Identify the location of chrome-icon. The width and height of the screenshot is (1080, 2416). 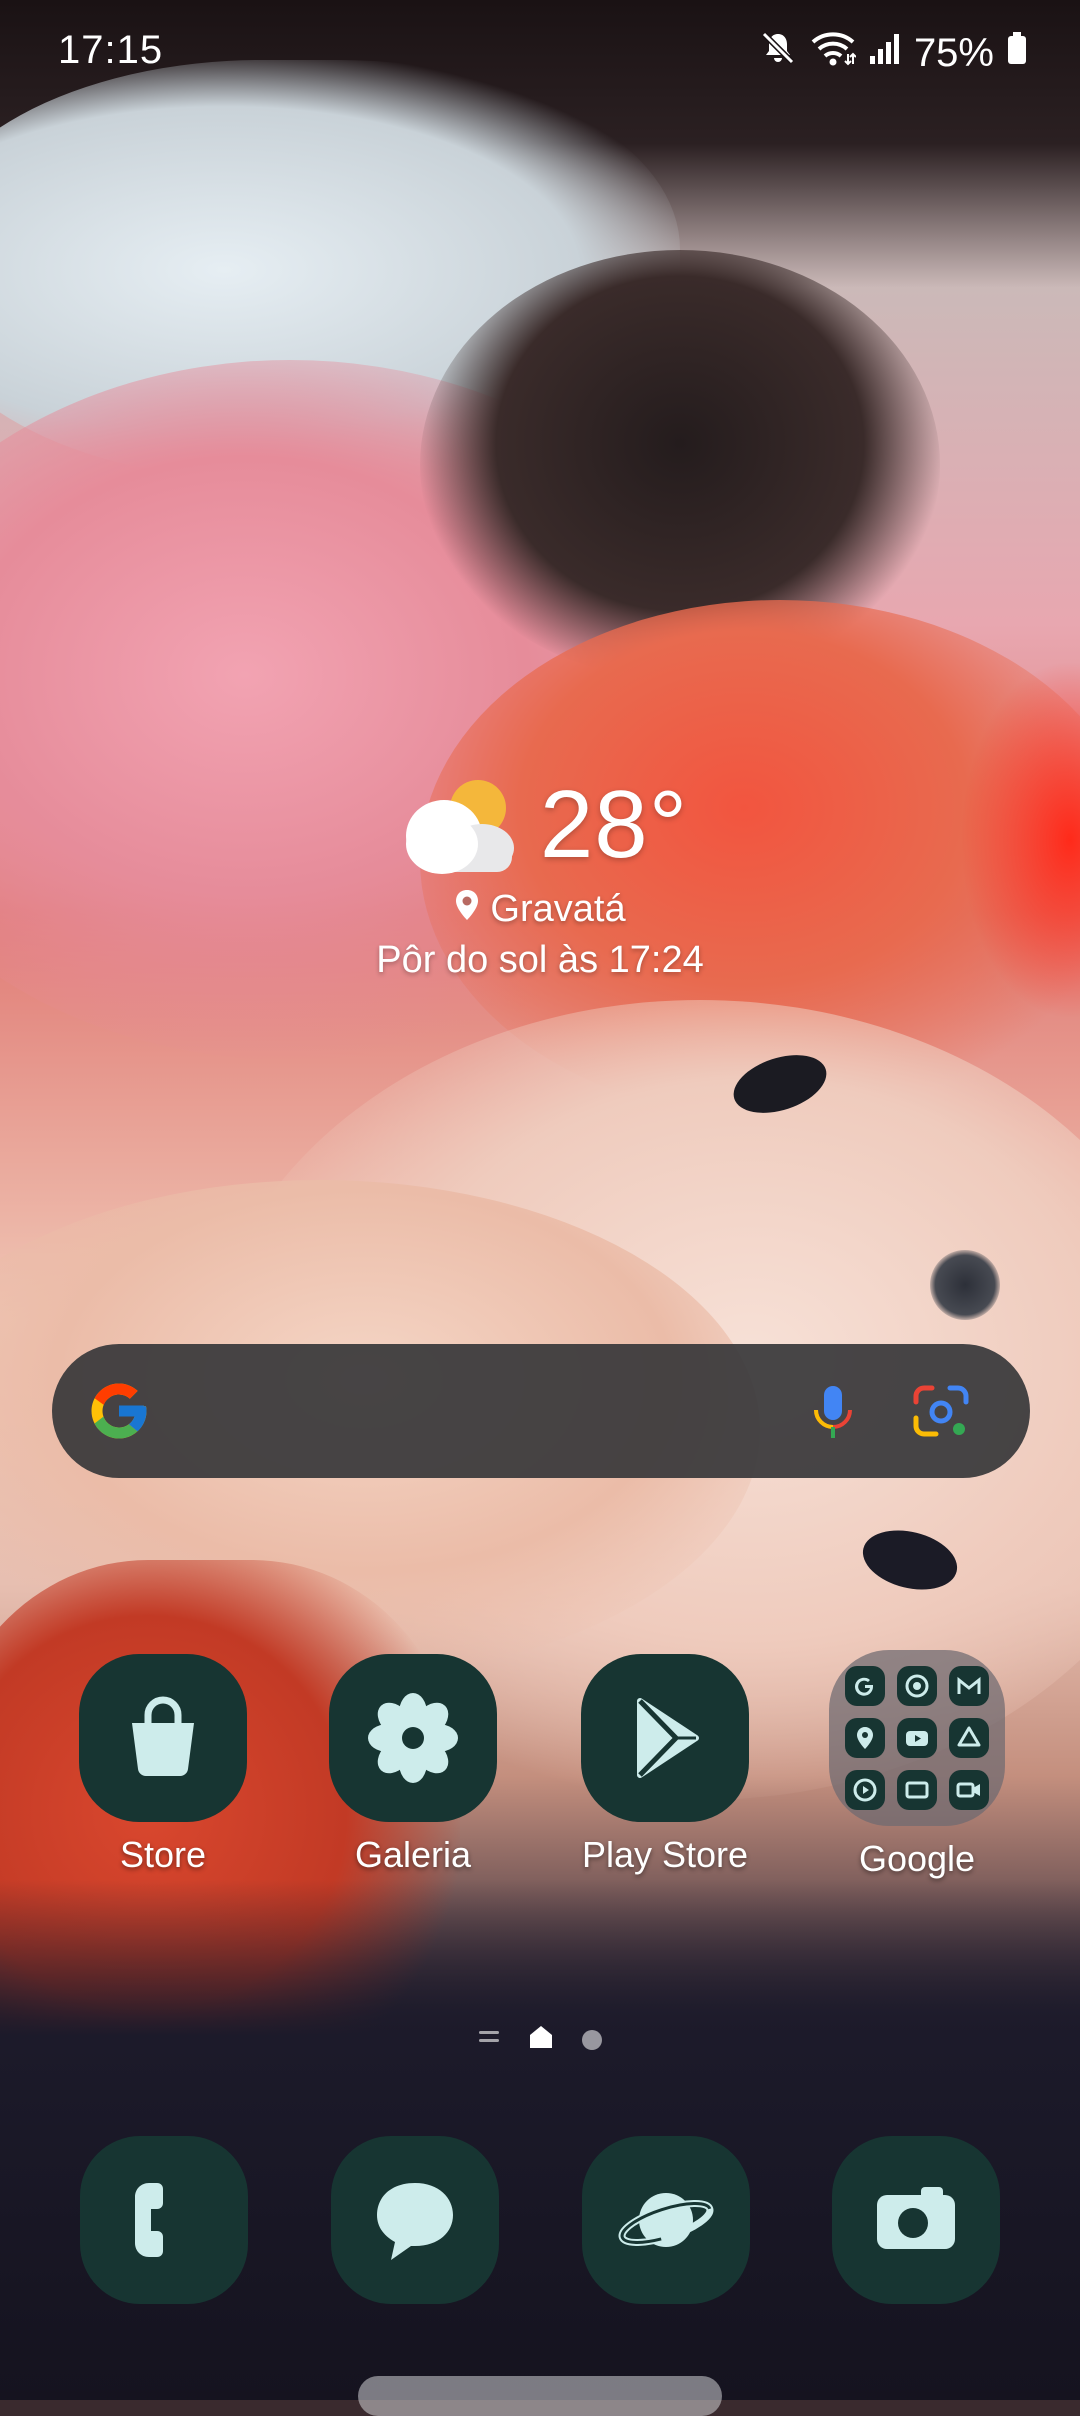
(917, 1686).